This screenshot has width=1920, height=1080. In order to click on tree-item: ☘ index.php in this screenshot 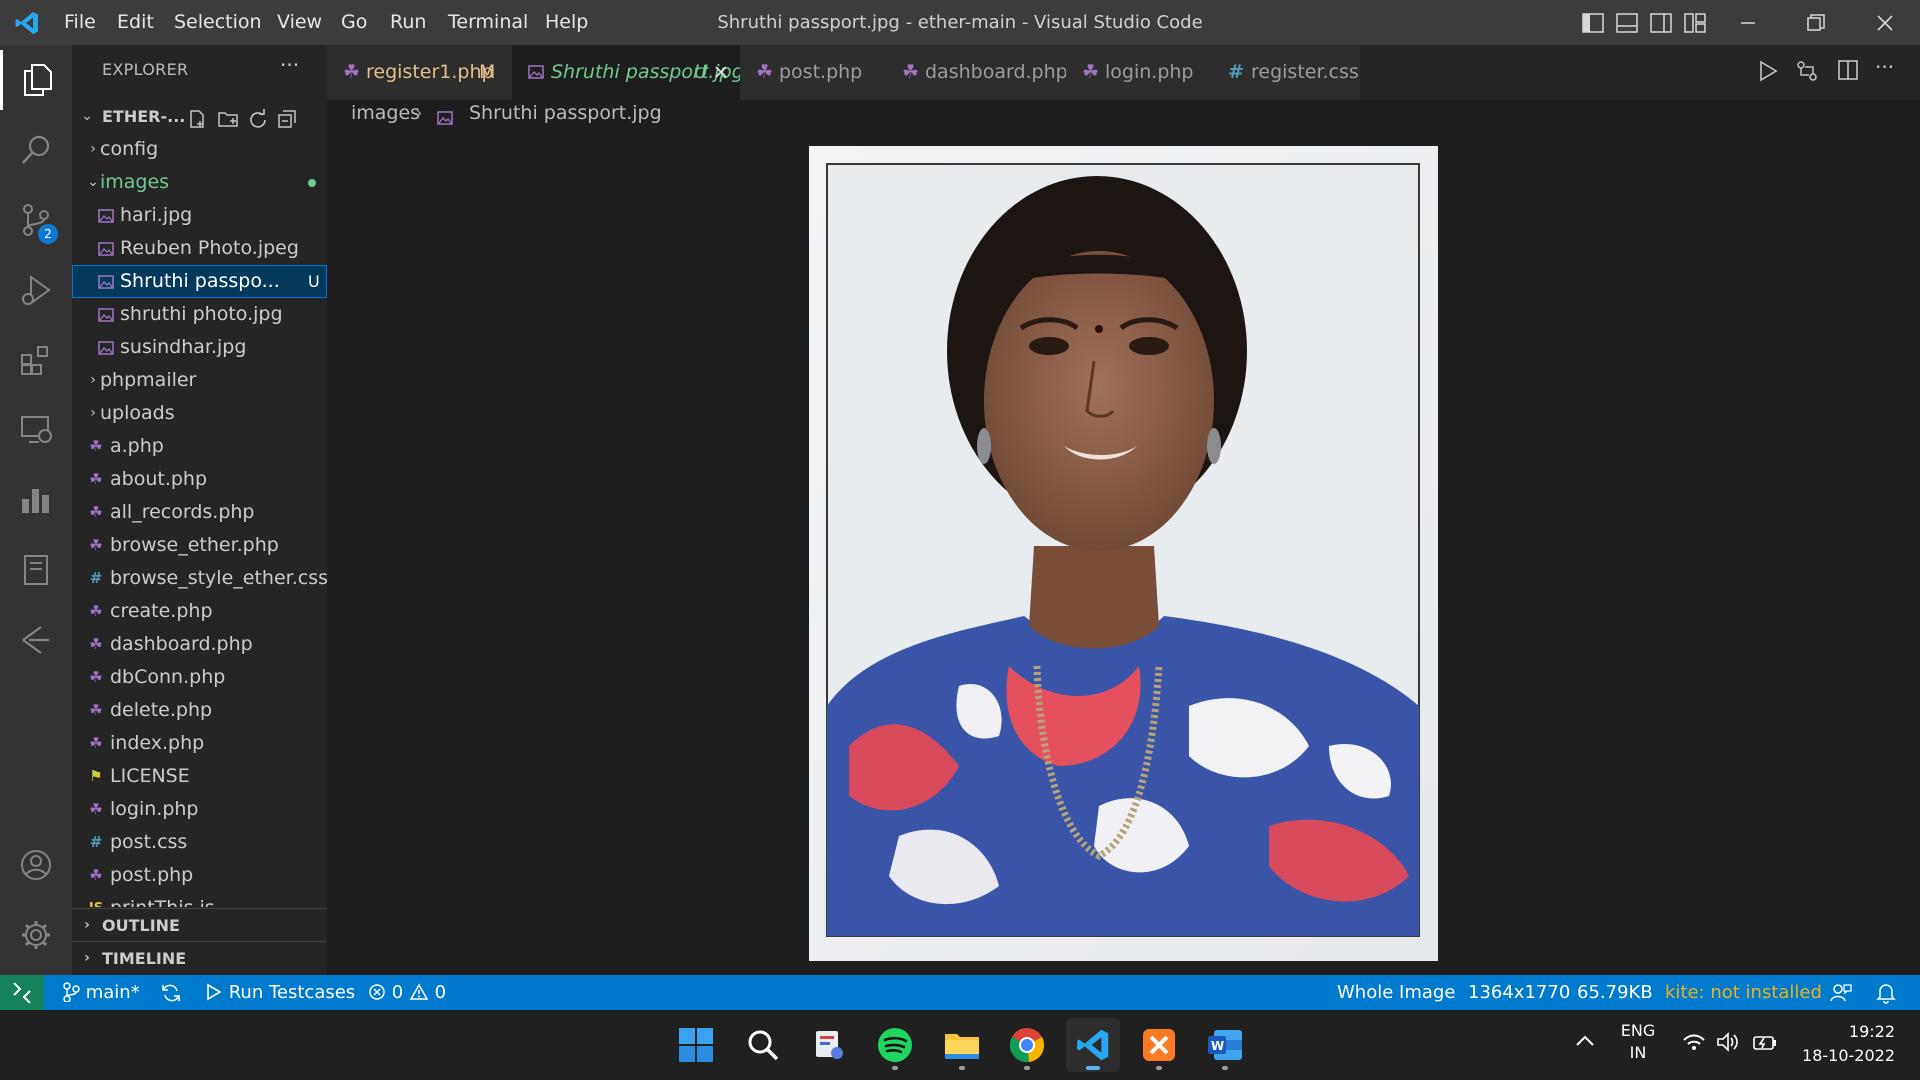, I will do `click(199, 743)`.